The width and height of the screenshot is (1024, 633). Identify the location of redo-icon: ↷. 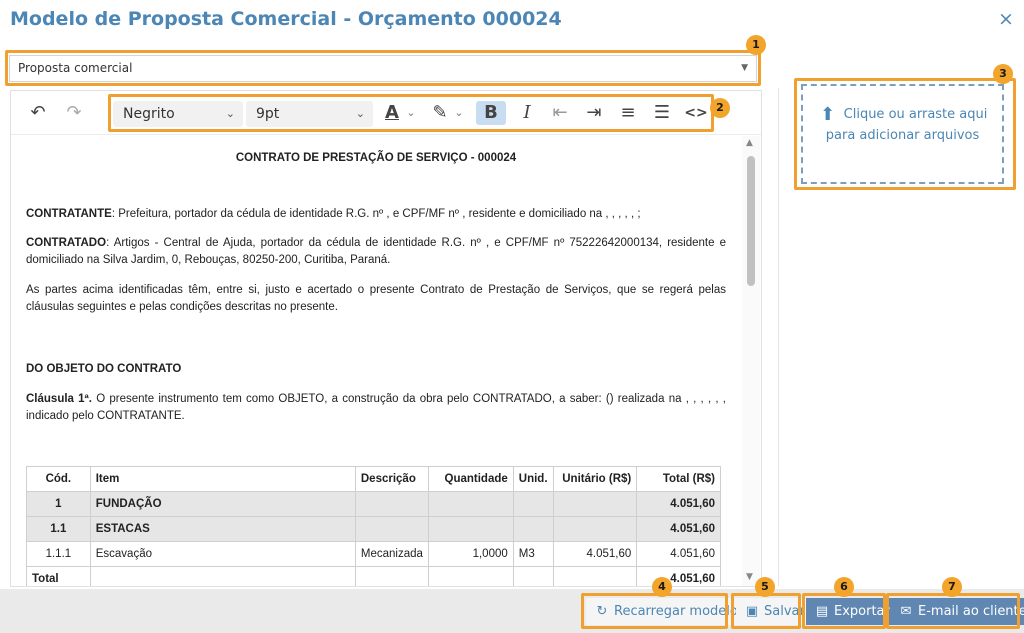
(74, 113).